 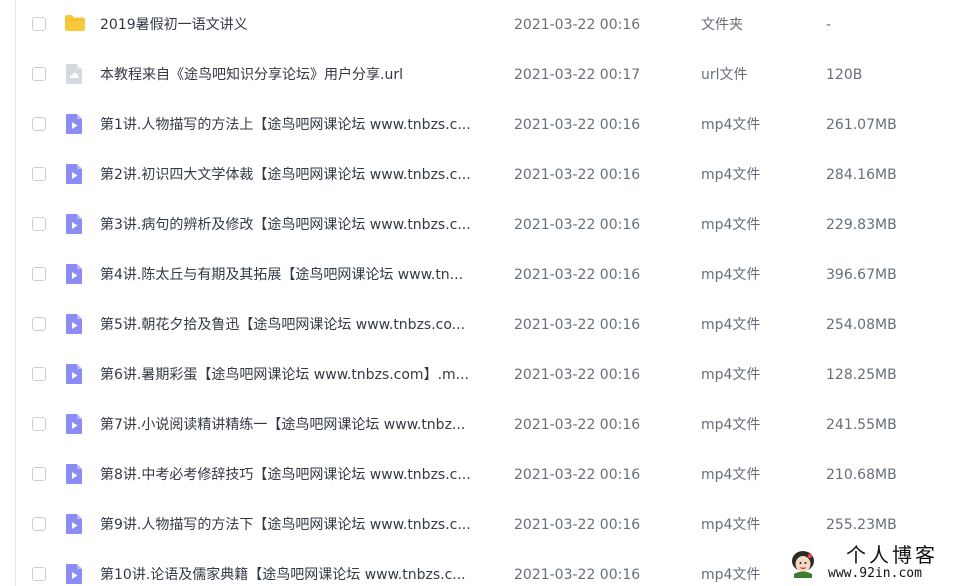 I want to click on file-type: 文件夹, so click(x=722, y=25).